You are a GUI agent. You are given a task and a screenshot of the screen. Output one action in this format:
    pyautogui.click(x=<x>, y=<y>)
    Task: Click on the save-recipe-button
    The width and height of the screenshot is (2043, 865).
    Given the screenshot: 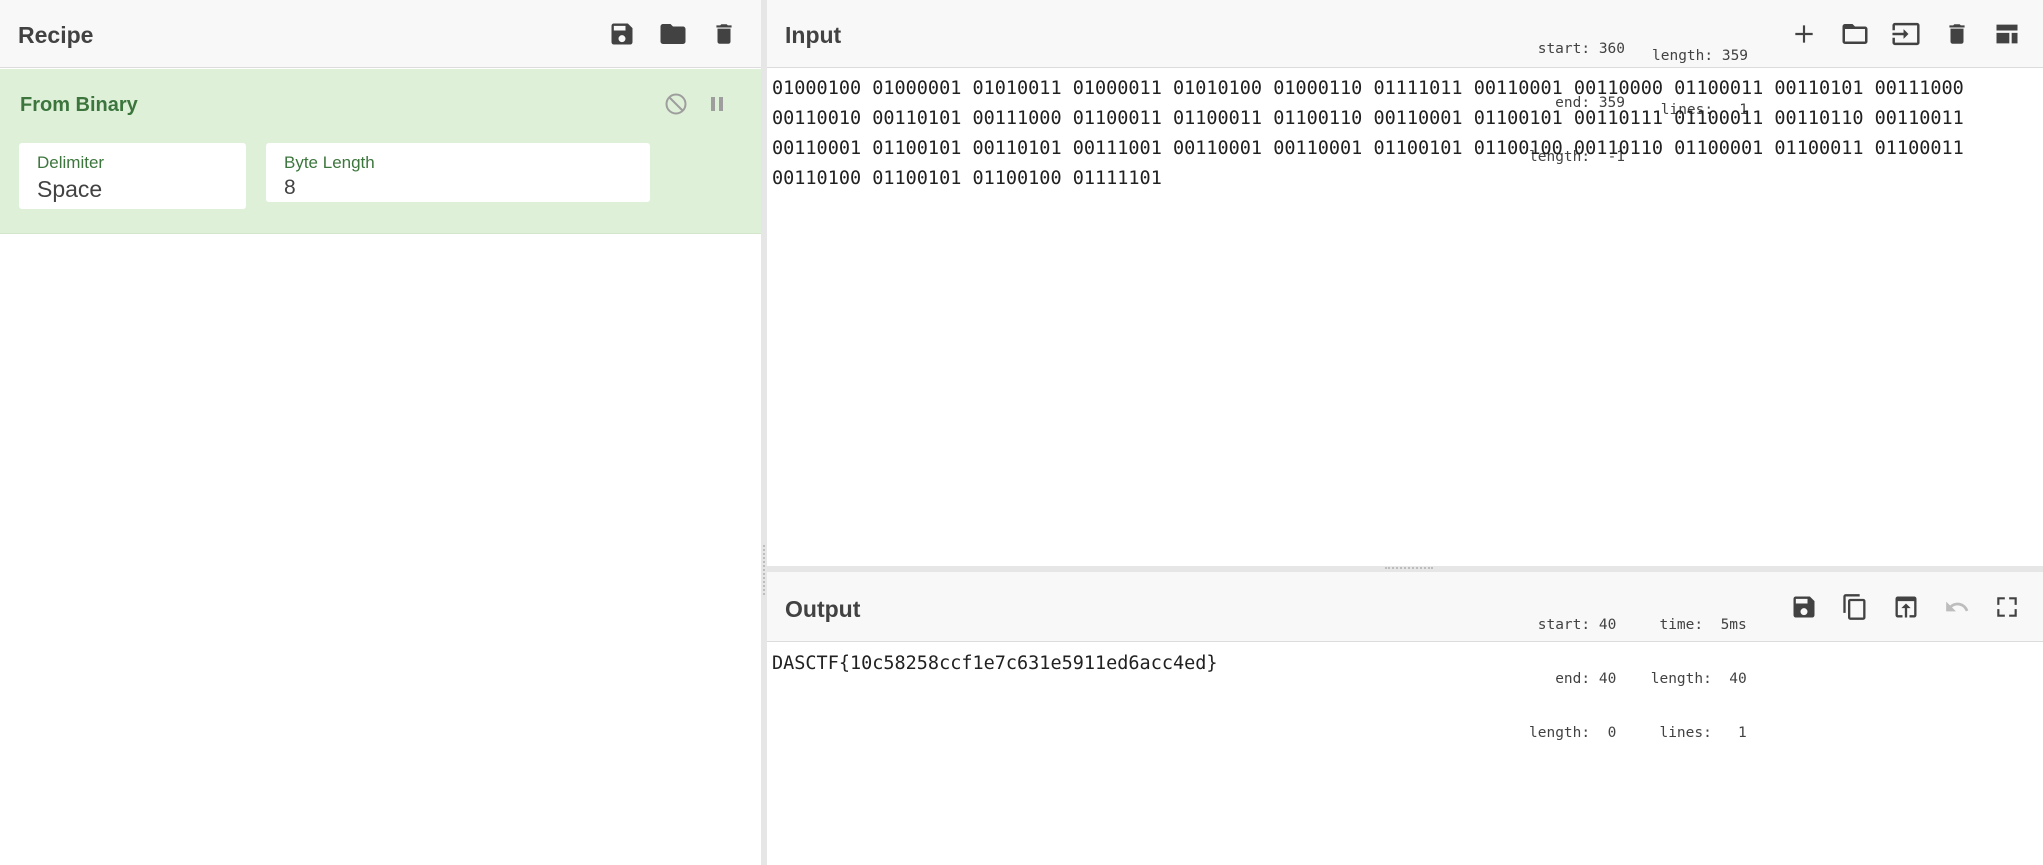 What is the action you would take?
    pyautogui.click(x=622, y=34)
    